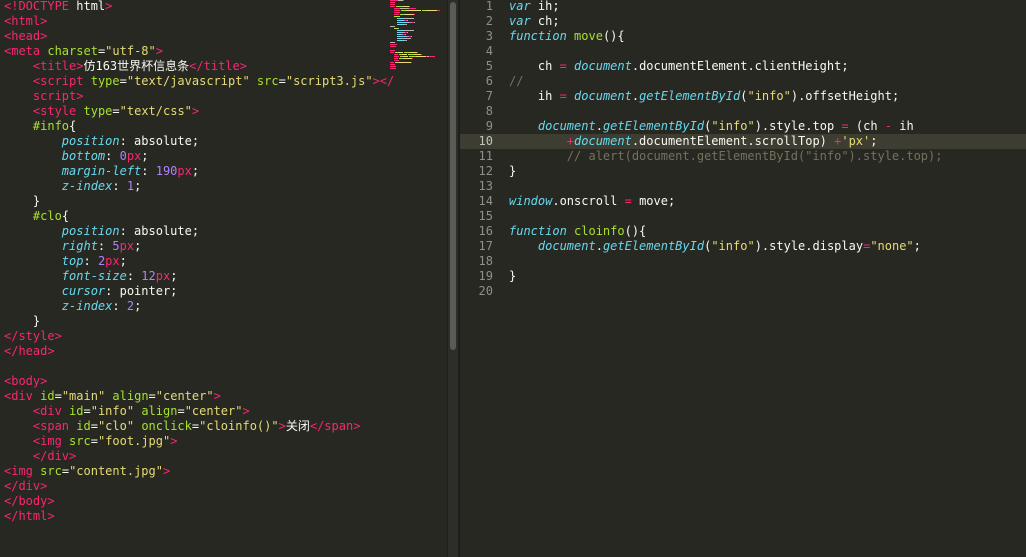  Describe the element at coordinates (199, 66) in the screenshot. I see `code-line: <title>仿163世界杯信息条</title>` at that location.